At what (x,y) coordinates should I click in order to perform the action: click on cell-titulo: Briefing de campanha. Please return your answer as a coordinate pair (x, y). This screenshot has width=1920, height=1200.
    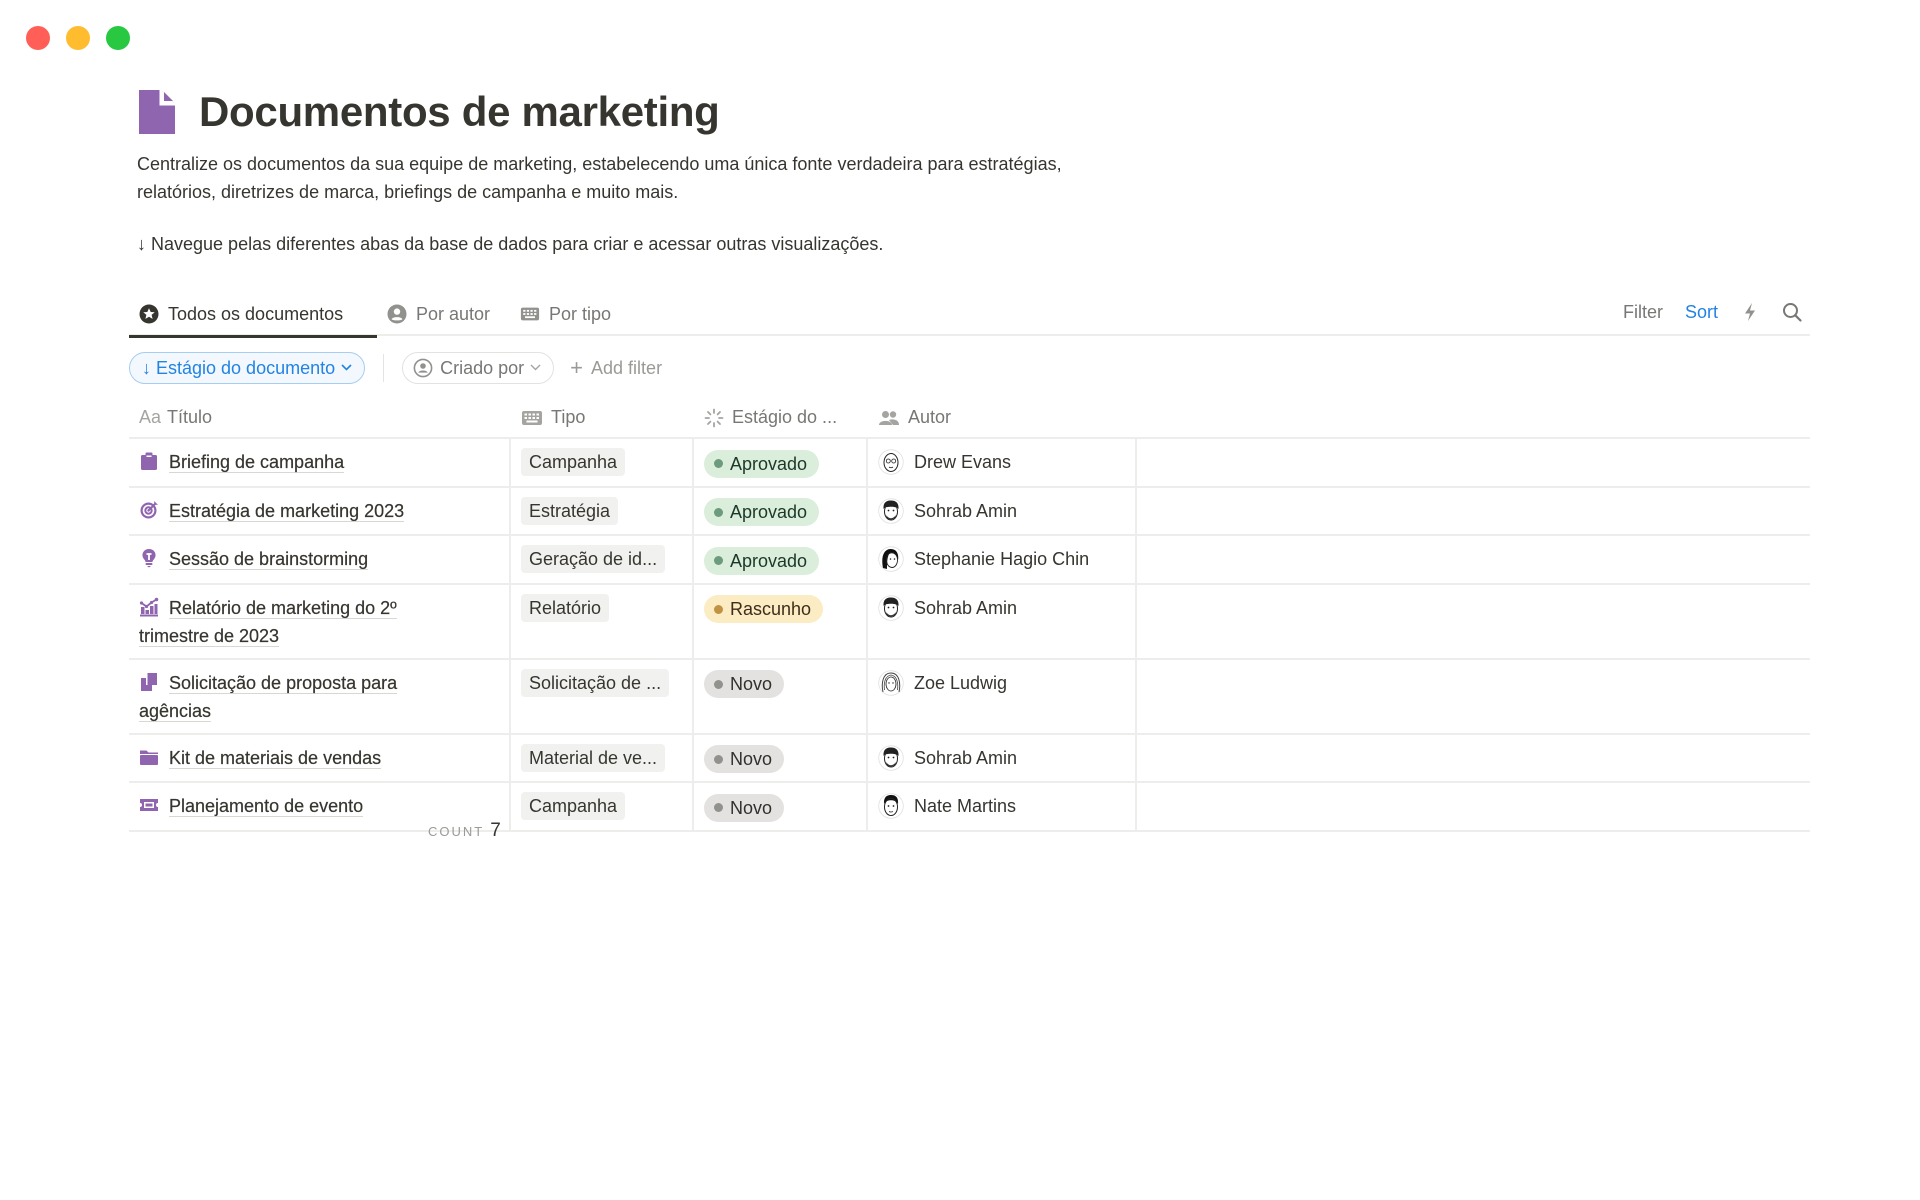
    Looking at the image, I should click on (320, 462).